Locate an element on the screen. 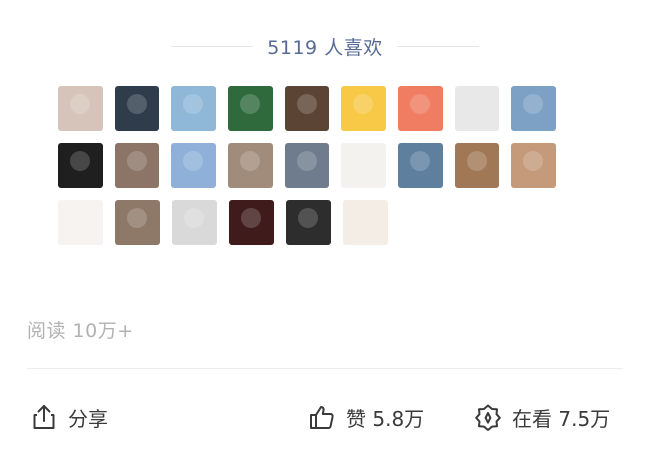  divider is located at coordinates (325, 368).